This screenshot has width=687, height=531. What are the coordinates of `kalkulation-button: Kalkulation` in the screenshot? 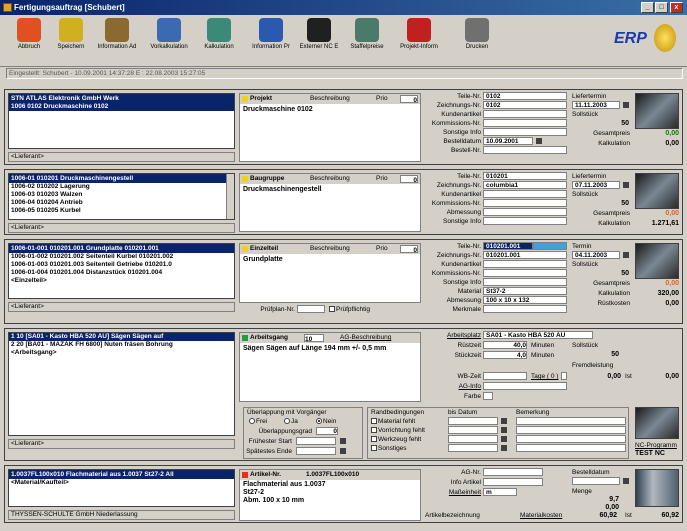 It's located at (219, 42).